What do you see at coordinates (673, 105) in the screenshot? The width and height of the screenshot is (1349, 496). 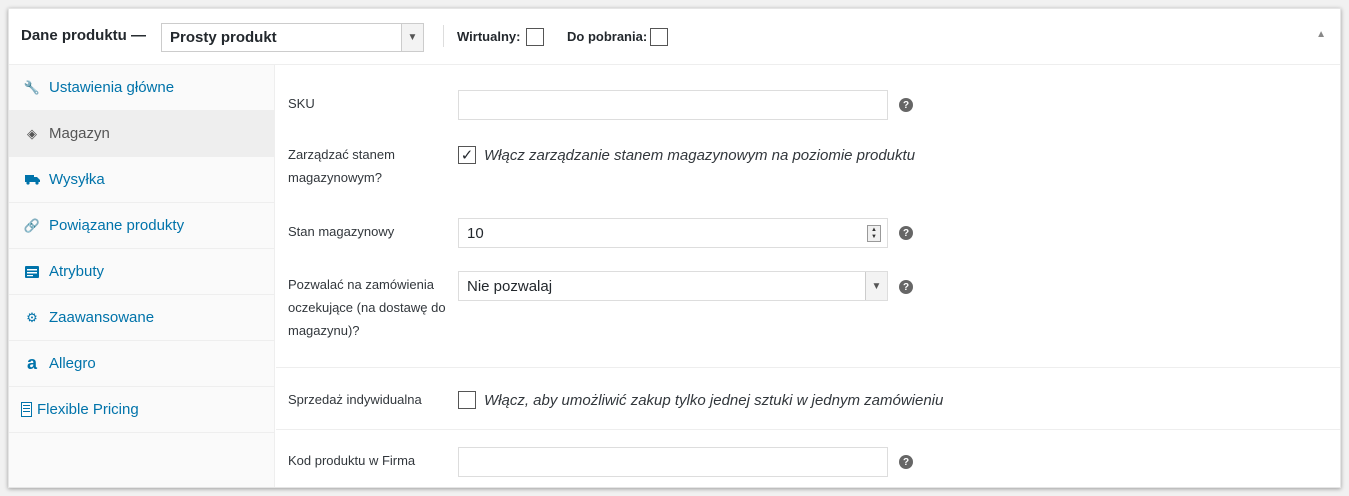 I see `sku-input` at bounding box center [673, 105].